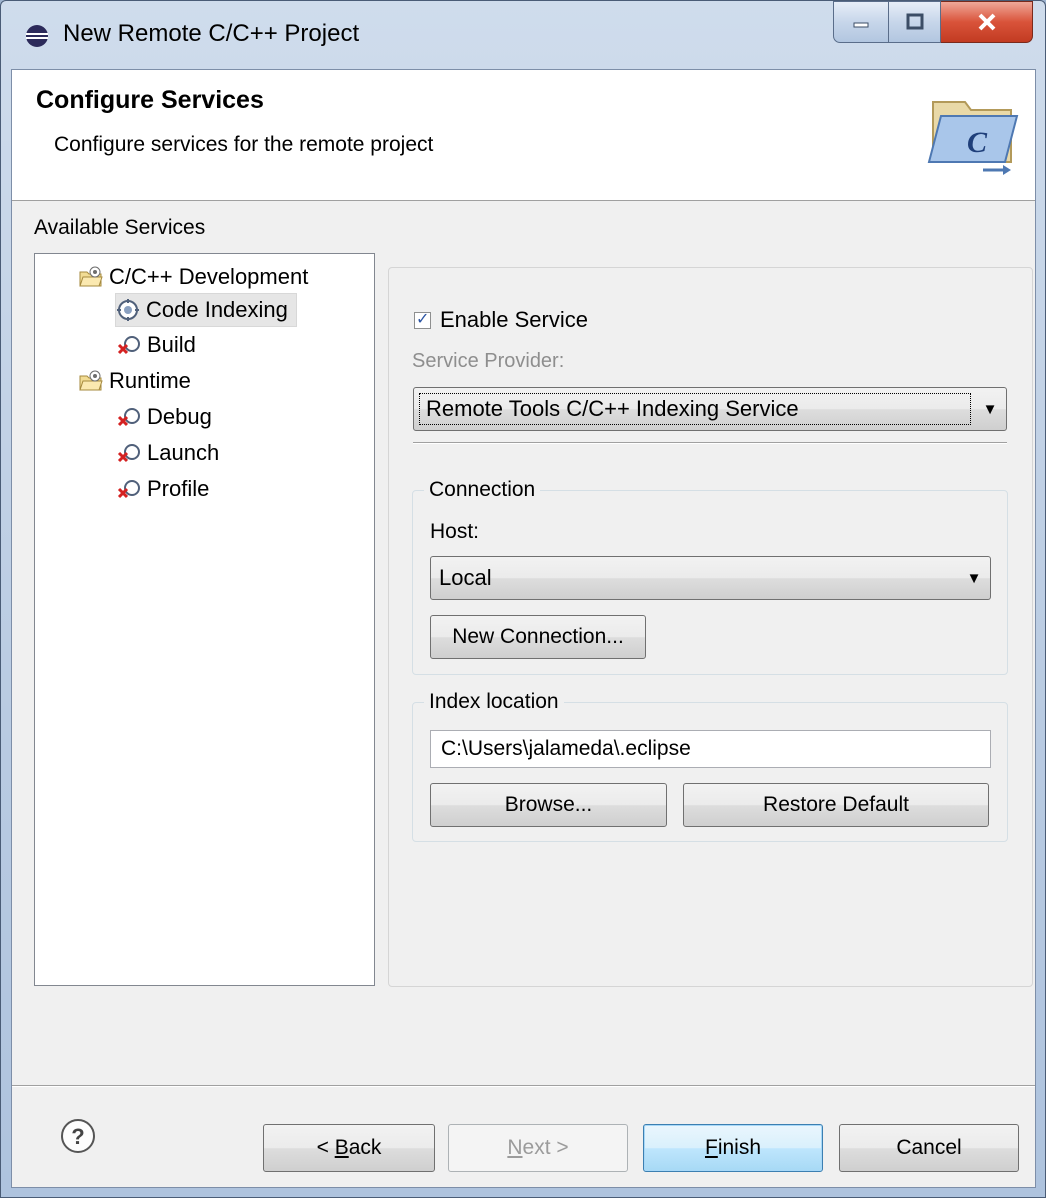  I want to click on footer-separator, so click(523, 1086).